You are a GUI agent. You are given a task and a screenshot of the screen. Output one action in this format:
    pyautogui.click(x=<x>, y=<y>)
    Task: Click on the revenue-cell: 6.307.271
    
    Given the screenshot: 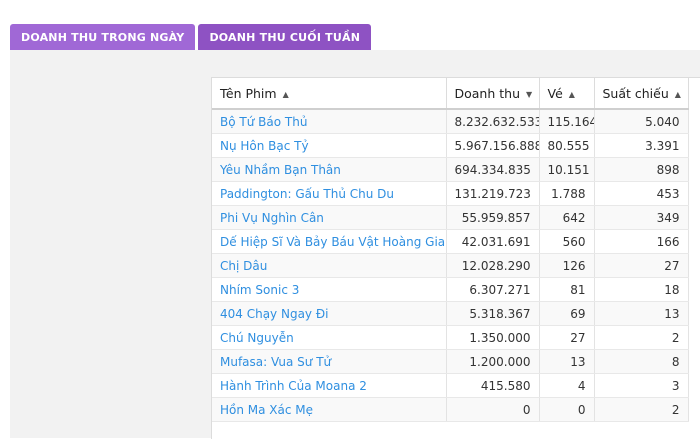 What is the action you would take?
    pyautogui.click(x=493, y=289)
    